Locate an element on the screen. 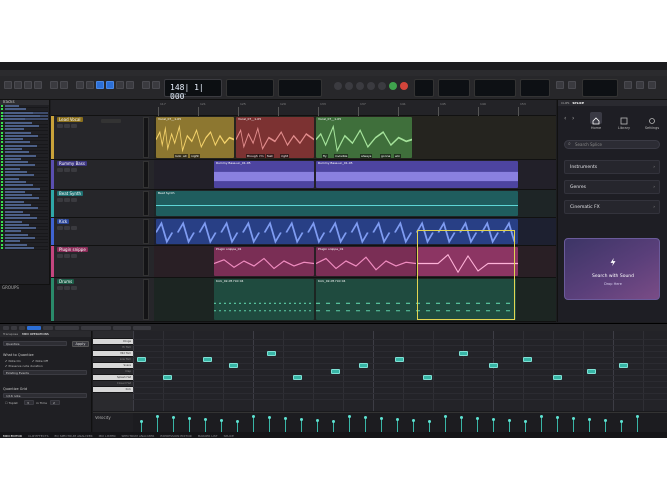 This screenshot has width=667, height=500. tab-clip-effects: CLIP EFFECTS is located at coordinates (38, 436).